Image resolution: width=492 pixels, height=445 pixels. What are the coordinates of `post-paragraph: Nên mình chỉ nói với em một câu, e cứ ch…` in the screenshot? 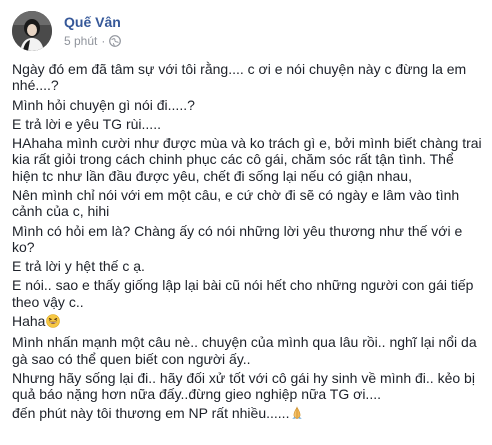 It's located at (236, 203).